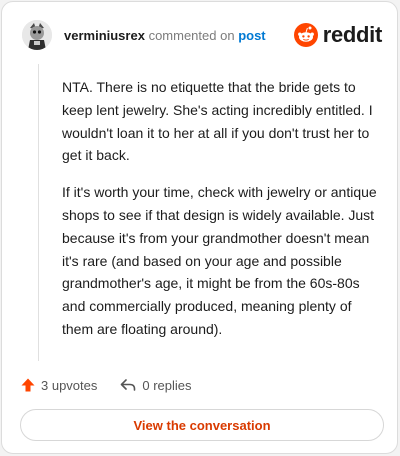 This screenshot has height=456, width=400. What do you see at coordinates (38, 212) in the screenshot?
I see `thread-line` at bounding box center [38, 212].